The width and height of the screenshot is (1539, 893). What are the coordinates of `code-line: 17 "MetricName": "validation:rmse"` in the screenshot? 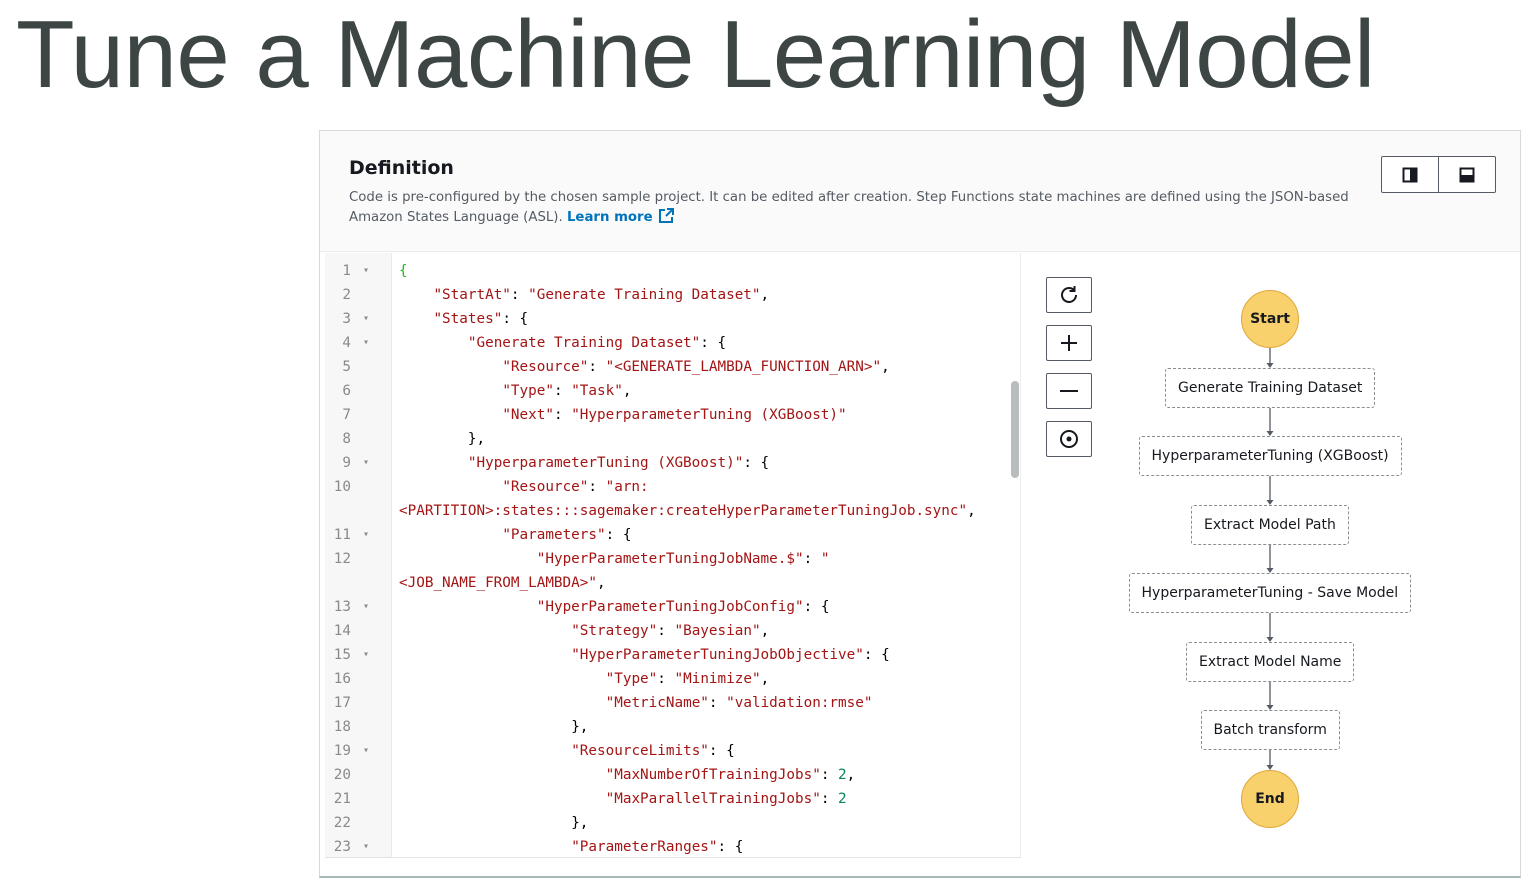 It's located at (665, 703).